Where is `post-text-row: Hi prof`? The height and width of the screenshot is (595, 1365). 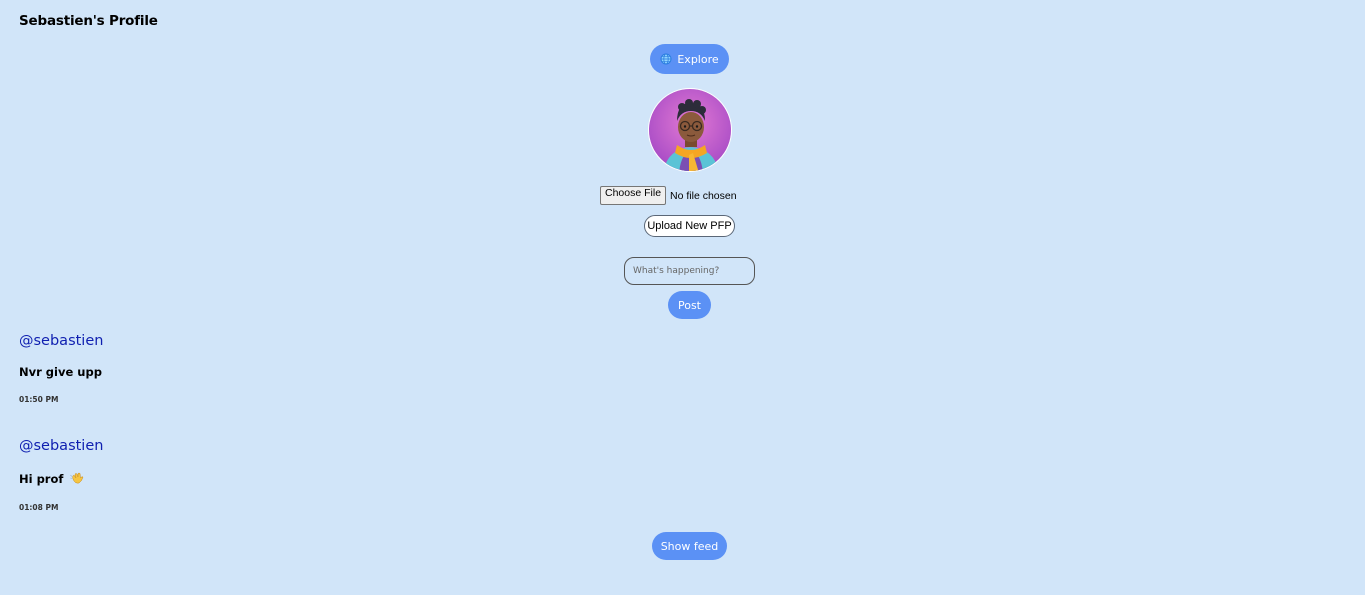 post-text-row: Hi prof is located at coordinates (51, 479).